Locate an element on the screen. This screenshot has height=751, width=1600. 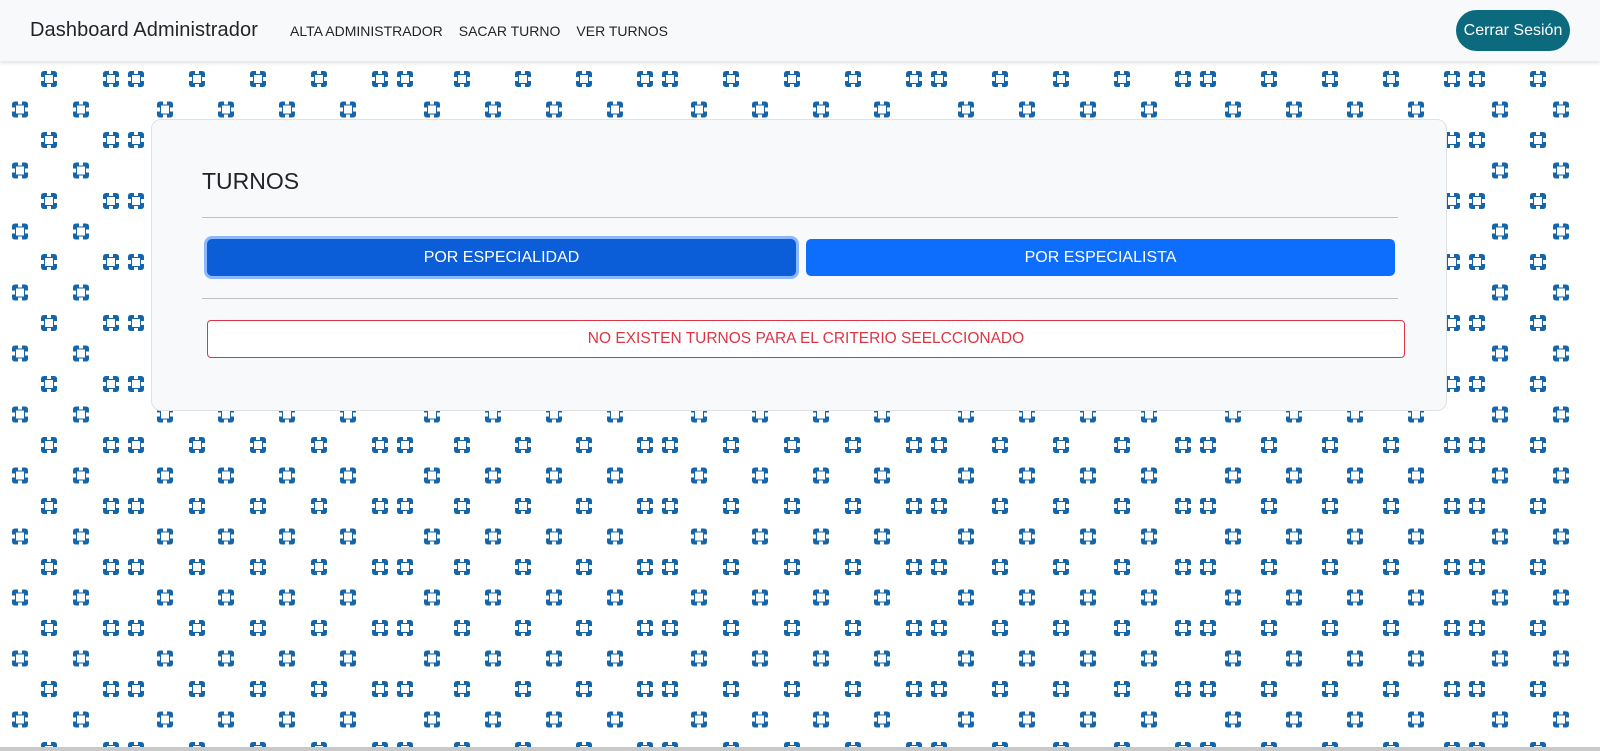
nav-link-ver-turnos: VER TURNOS is located at coordinates (622, 31).